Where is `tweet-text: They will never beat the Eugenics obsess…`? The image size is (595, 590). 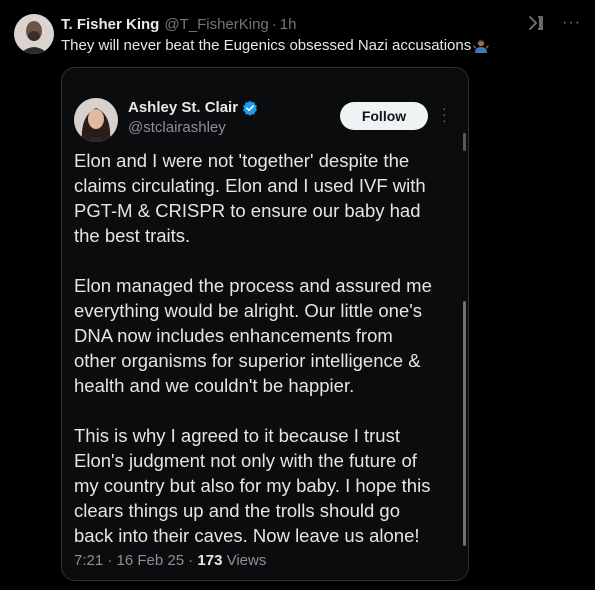 tweet-text: They will never beat the Eugenics obsess… is located at coordinates (275, 45).